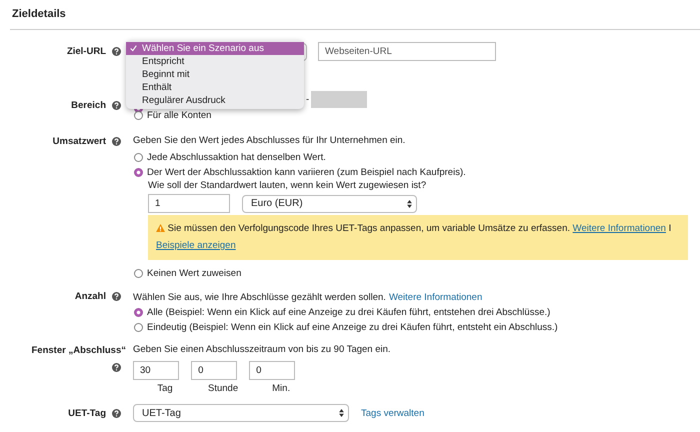  Describe the element at coordinates (215, 87) in the screenshot. I see `menu-item: Enthält` at that location.